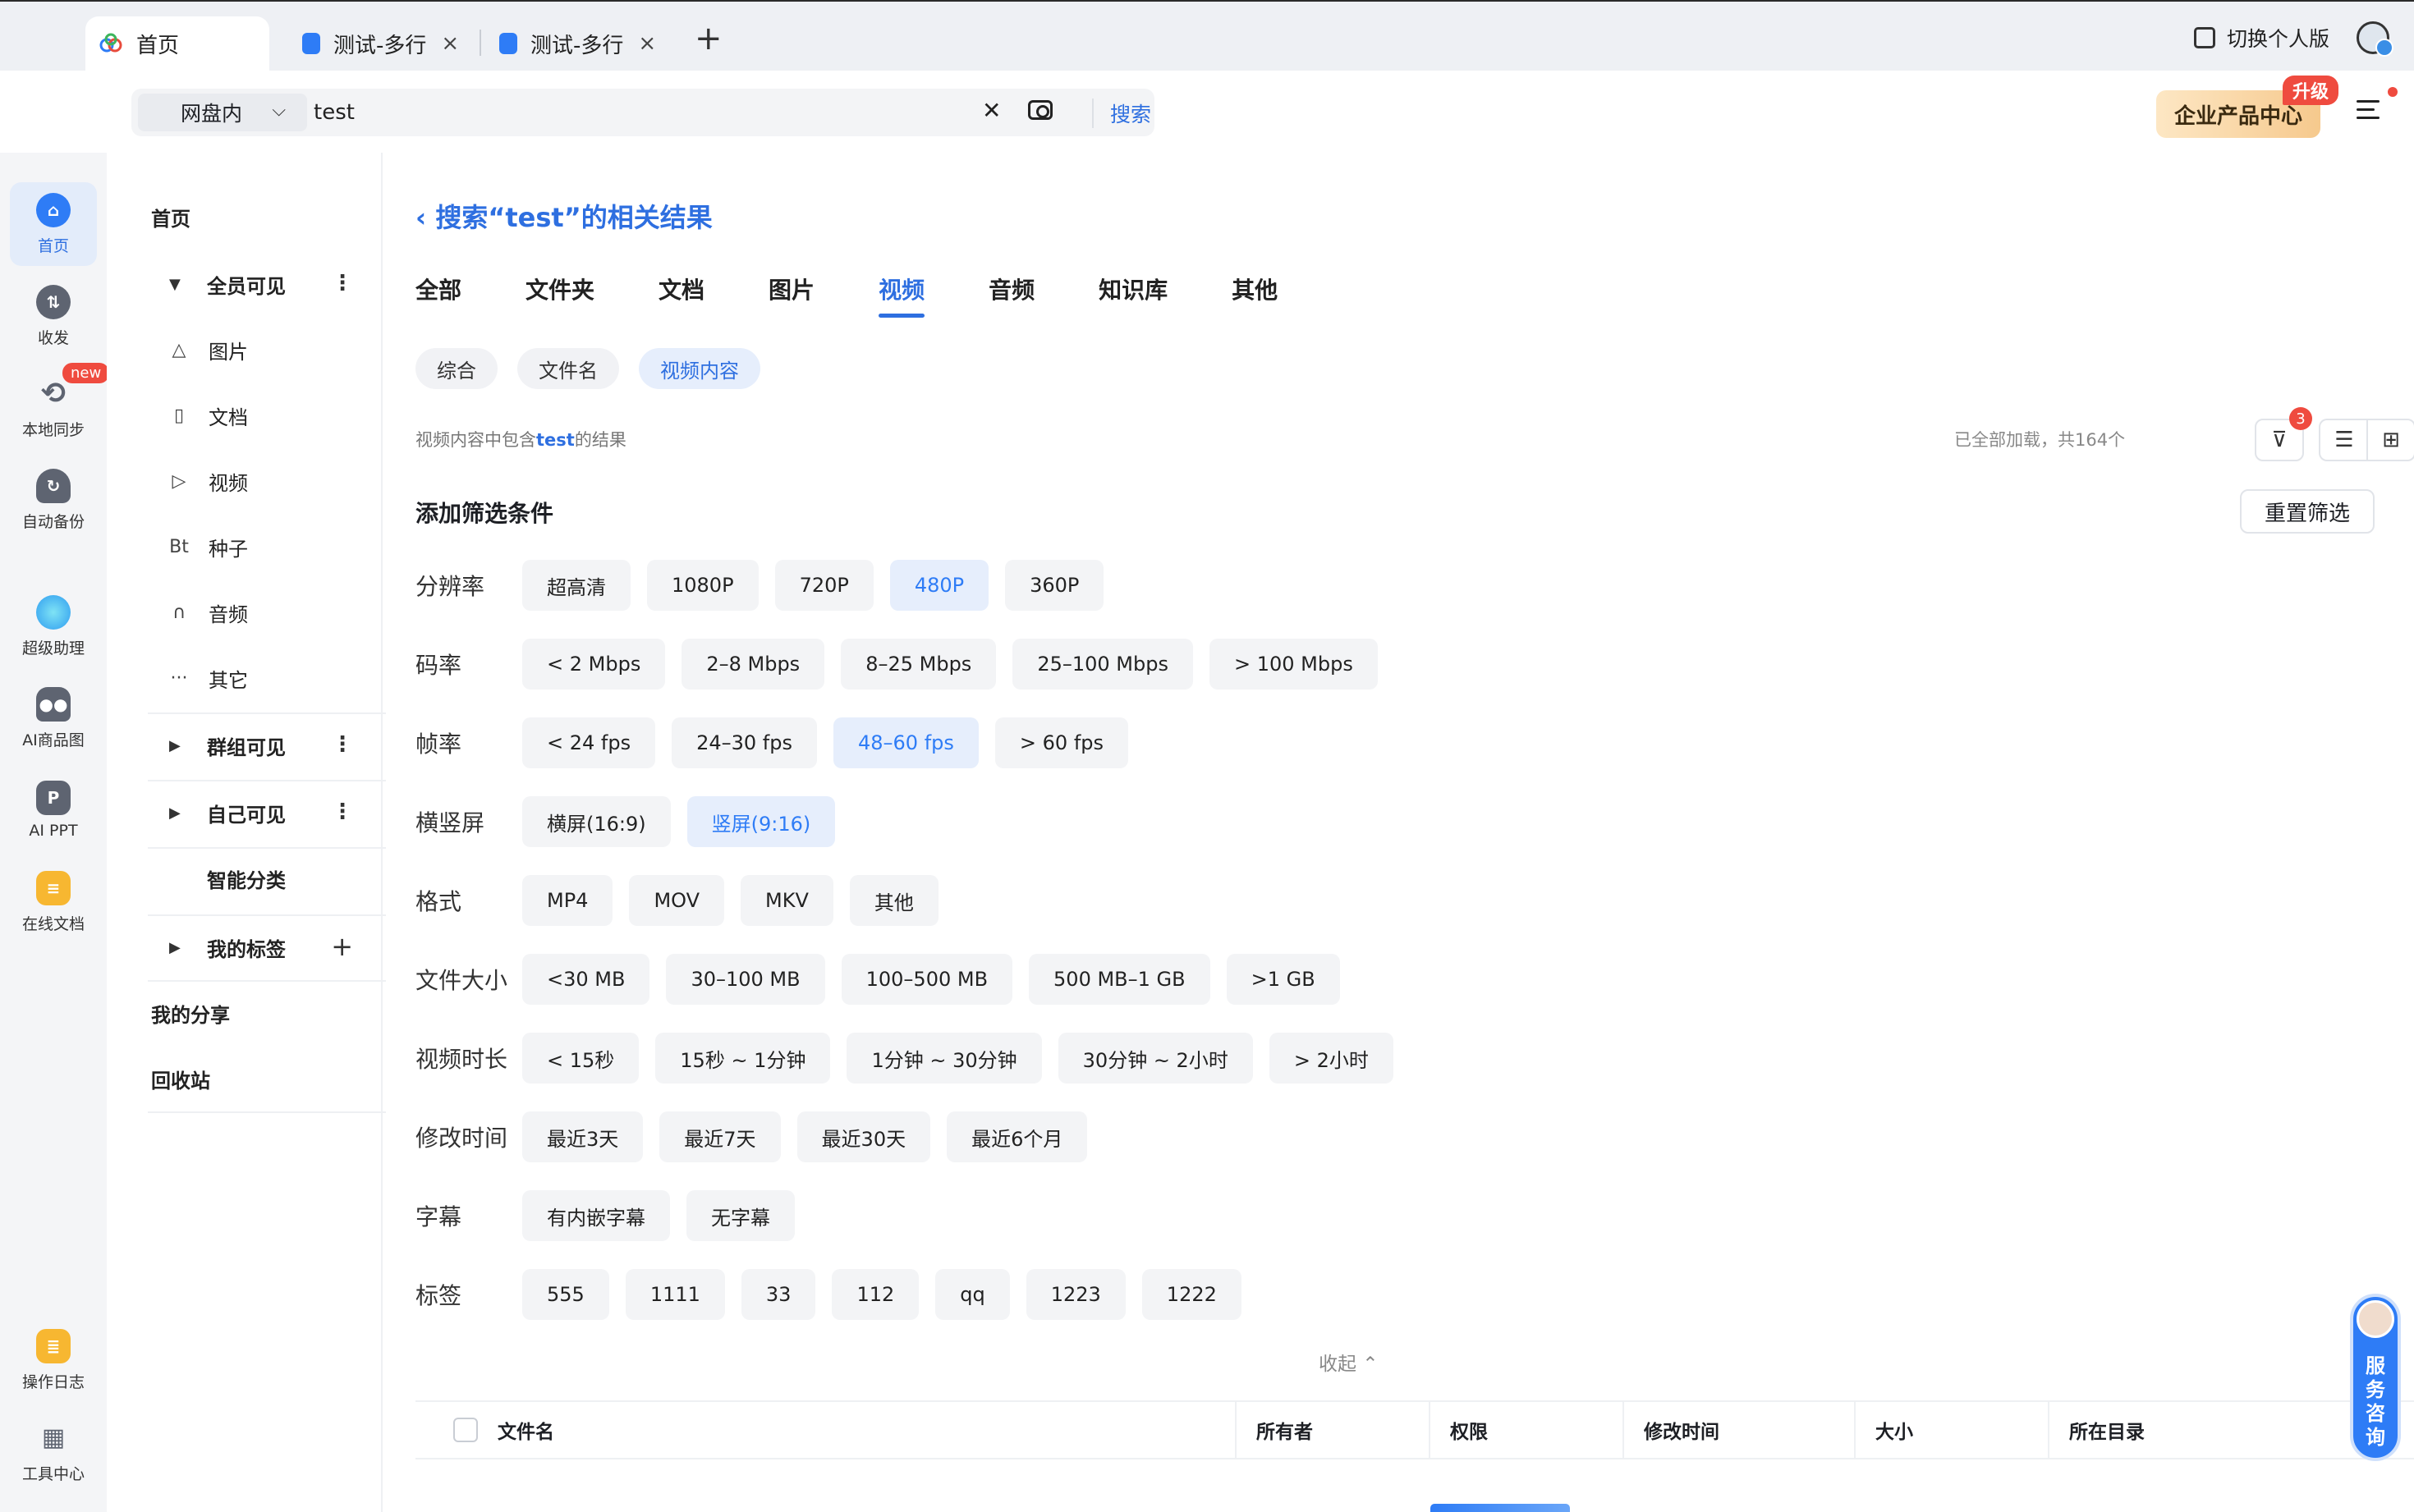  What do you see at coordinates (54, 316) in the screenshot?
I see `rail-item-transfer: ⇅ 收发` at bounding box center [54, 316].